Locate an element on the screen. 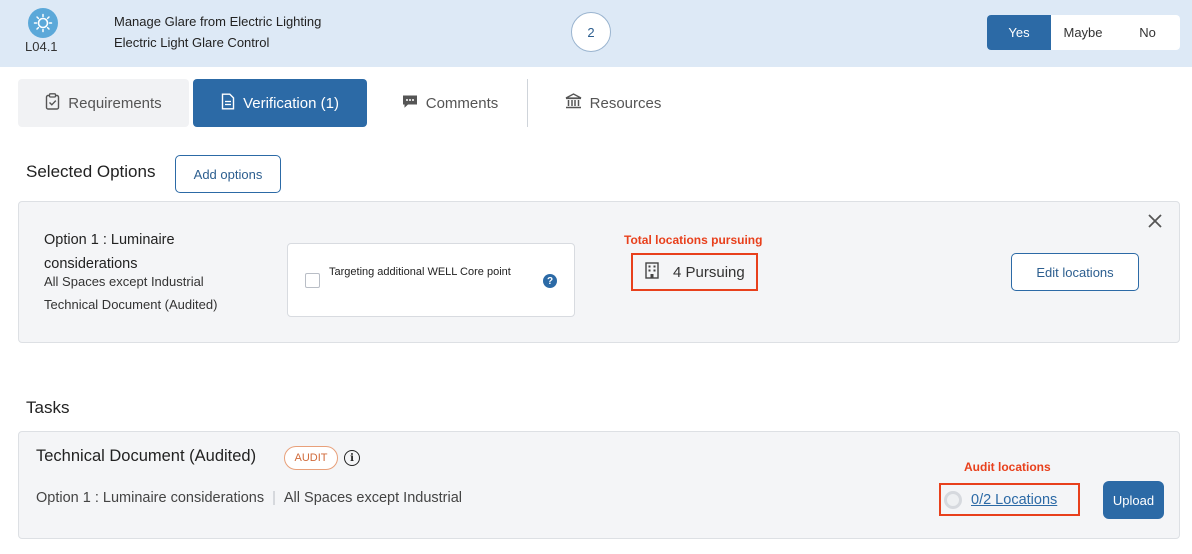 This screenshot has width=1192, height=554. tab-label: Resources is located at coordinates (625, 103).